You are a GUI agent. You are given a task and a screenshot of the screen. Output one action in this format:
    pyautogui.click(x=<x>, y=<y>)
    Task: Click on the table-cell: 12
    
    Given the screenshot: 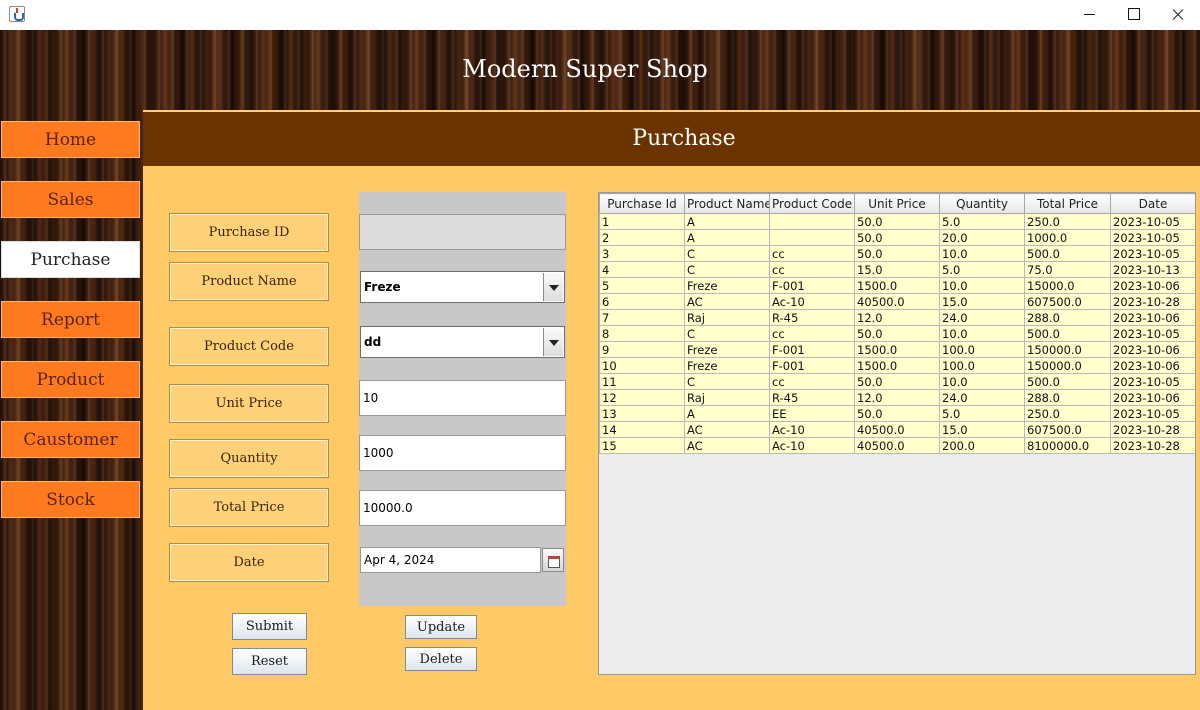 What is the action you would take?
    pyautogui.click(x=642, y=397)
    